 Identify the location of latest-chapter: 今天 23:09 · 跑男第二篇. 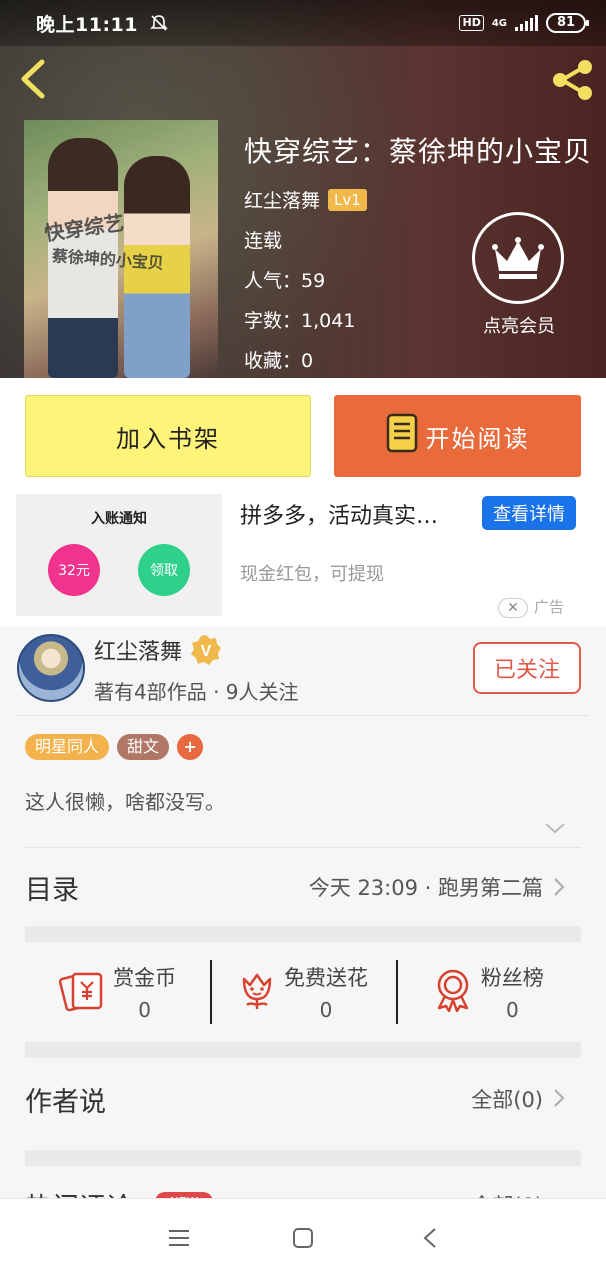
(426, 887).